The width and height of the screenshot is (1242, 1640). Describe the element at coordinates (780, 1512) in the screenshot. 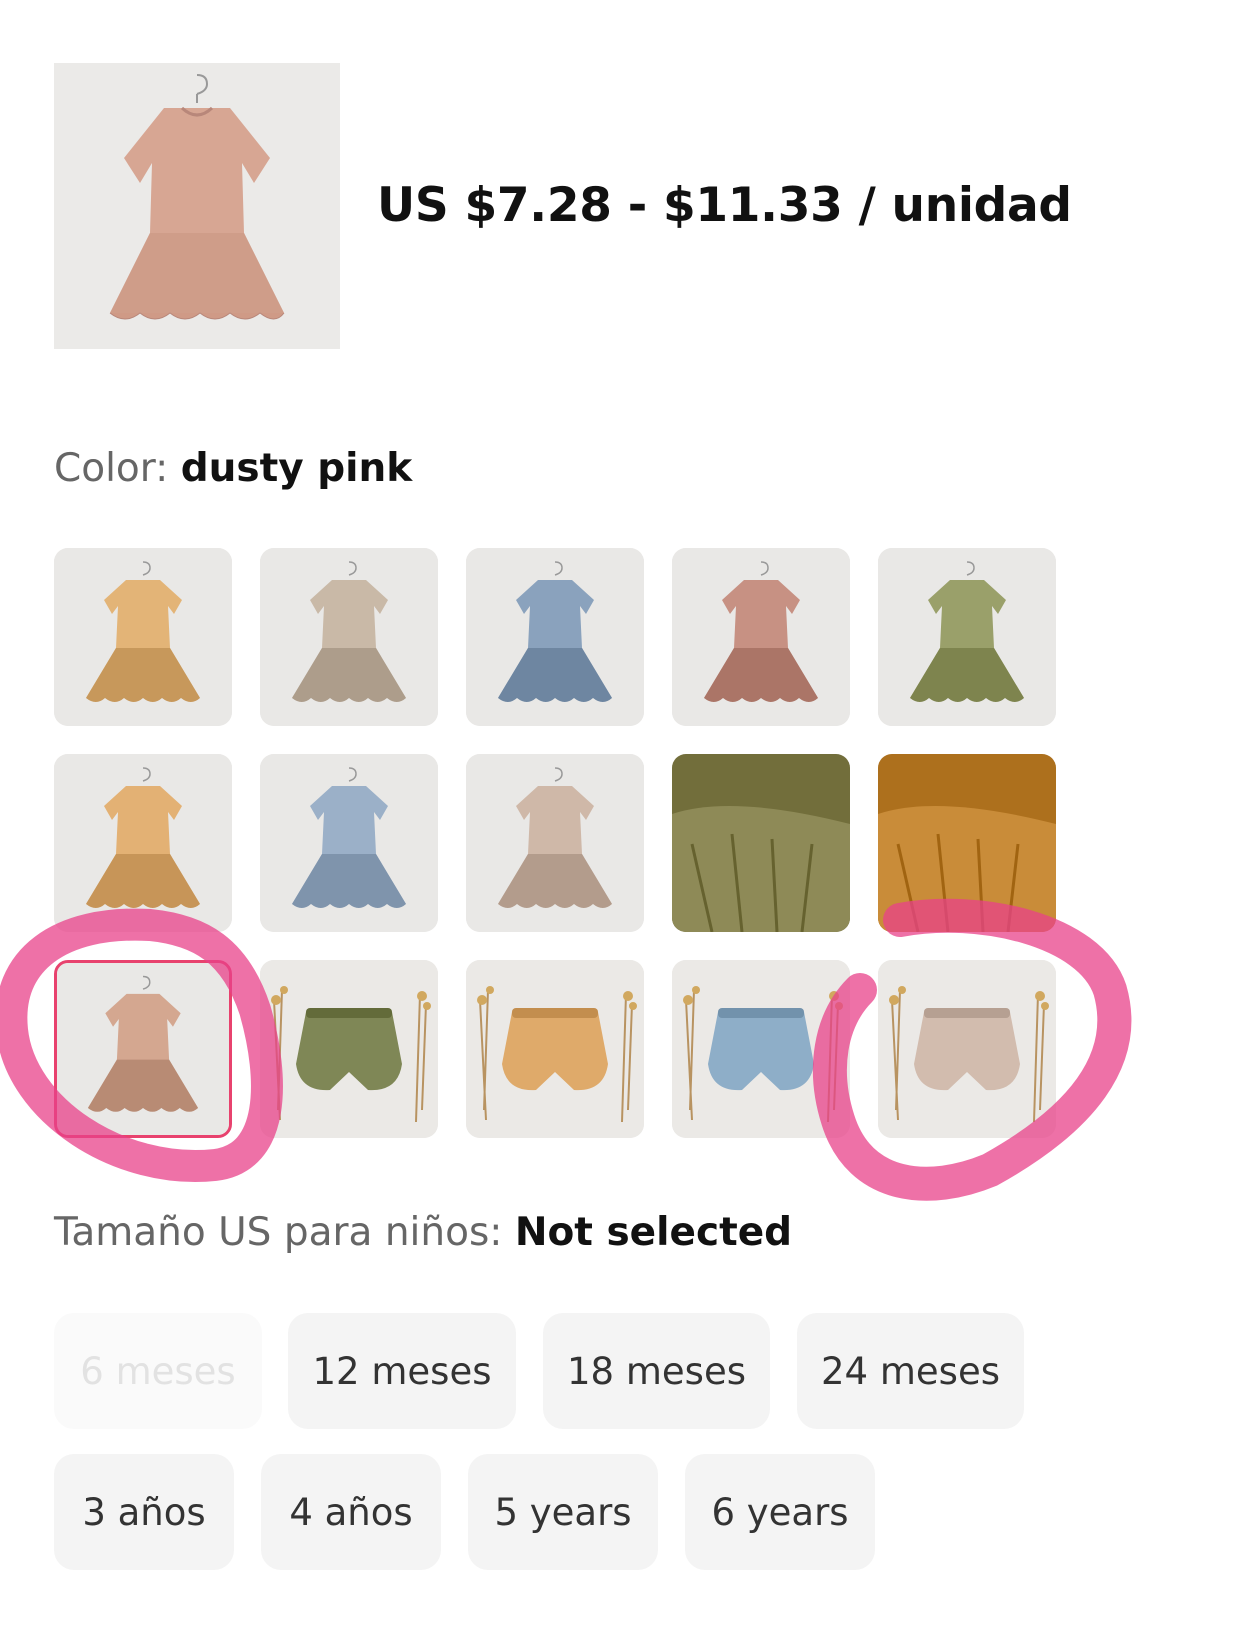

I see `size-option-6-years: 6 years` at that location.